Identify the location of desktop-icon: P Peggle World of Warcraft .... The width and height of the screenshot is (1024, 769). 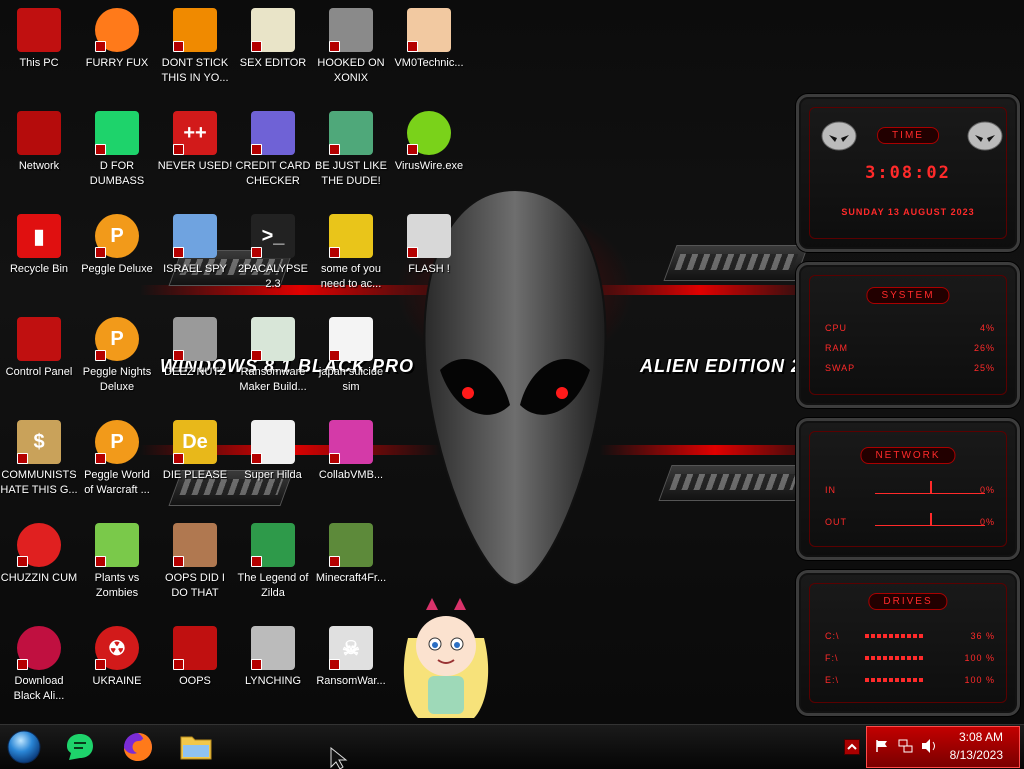
(117, 455).